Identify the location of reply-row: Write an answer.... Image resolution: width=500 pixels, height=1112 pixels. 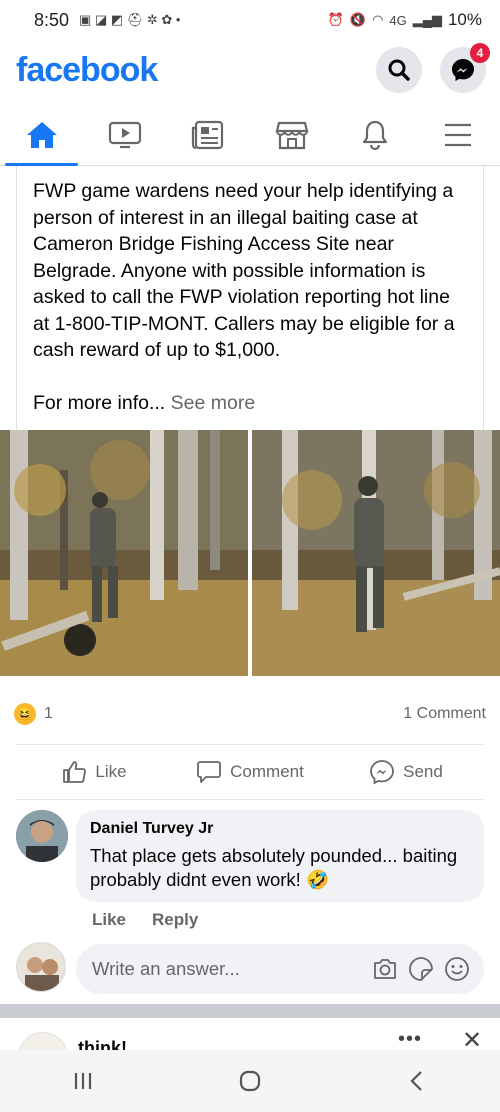
(251, 968).